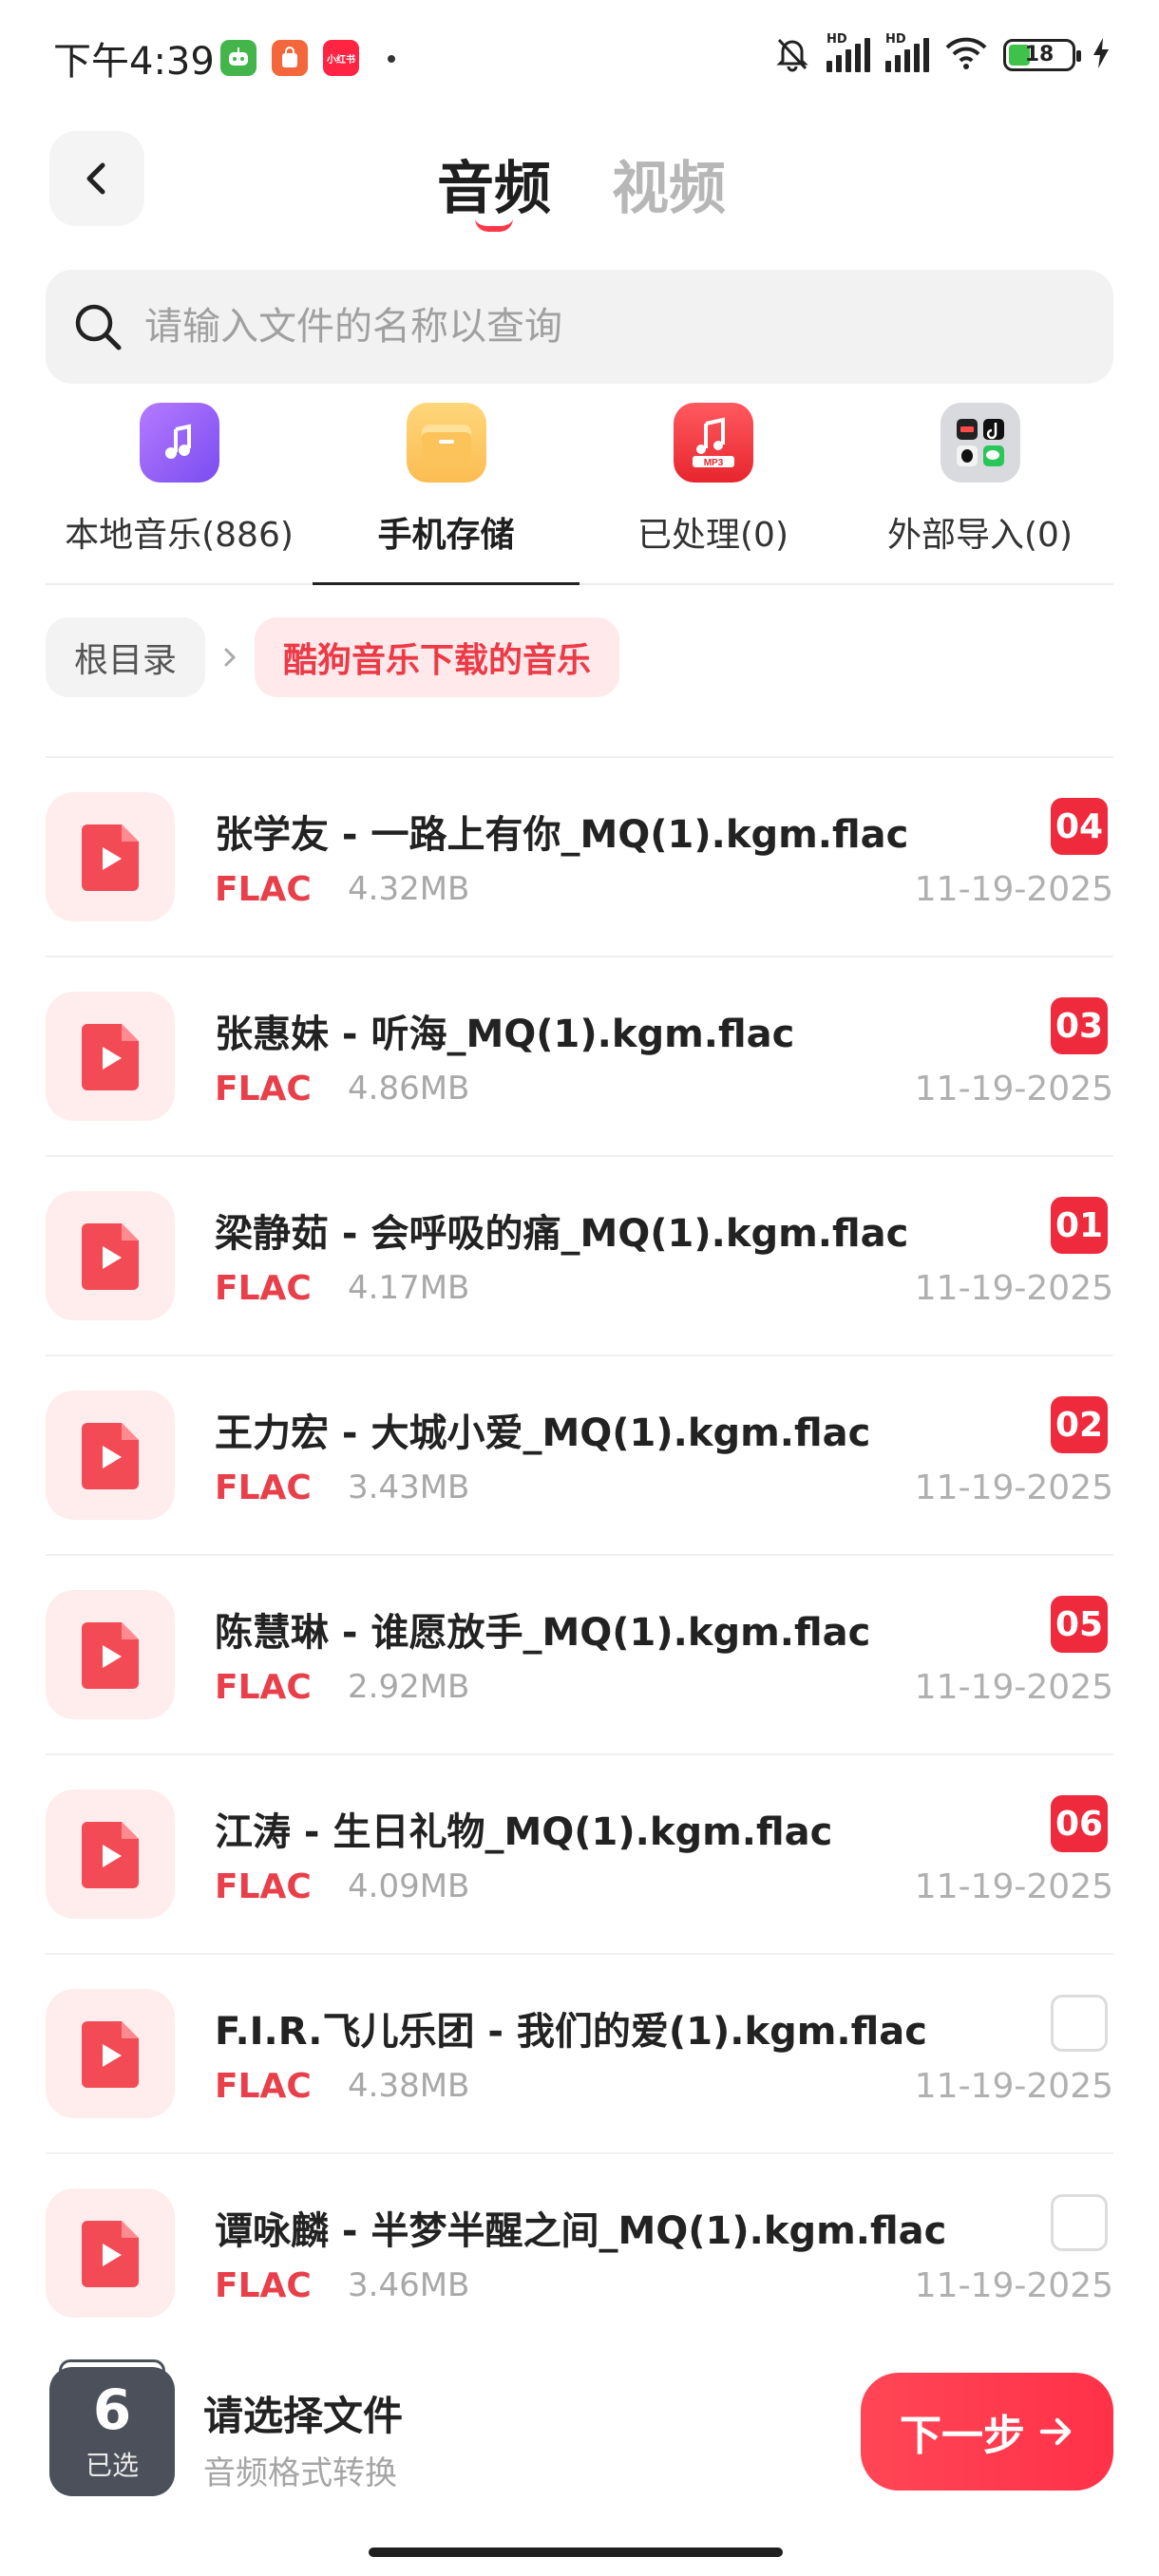 This screenshot has width=1159, height=2576. Describe the element at coordinates (848, 52) in the screenshot. I see `signal-1-icon: HD` at that location.